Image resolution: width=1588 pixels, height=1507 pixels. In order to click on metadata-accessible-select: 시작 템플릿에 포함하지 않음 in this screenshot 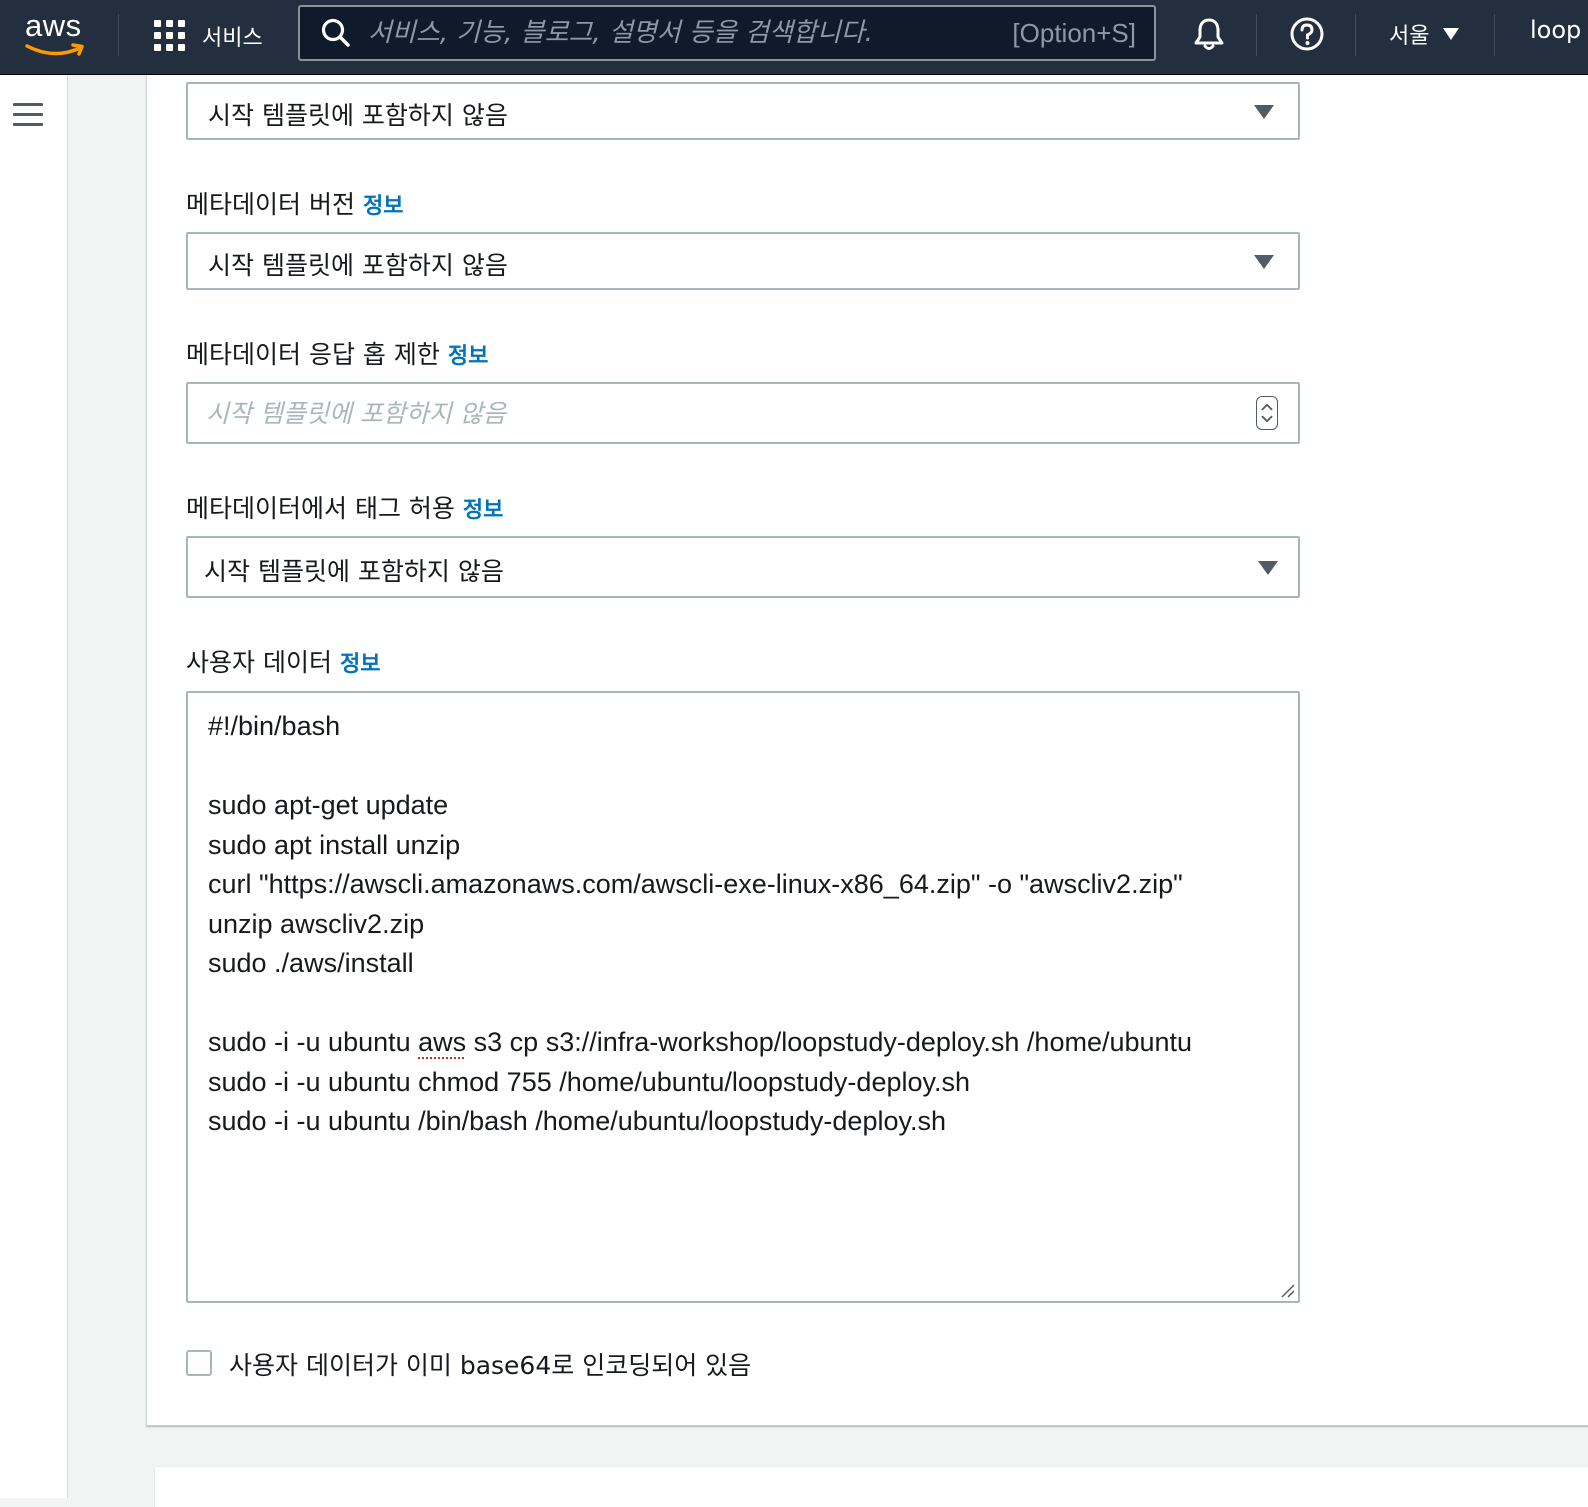, I will do `click(743, 111)`.